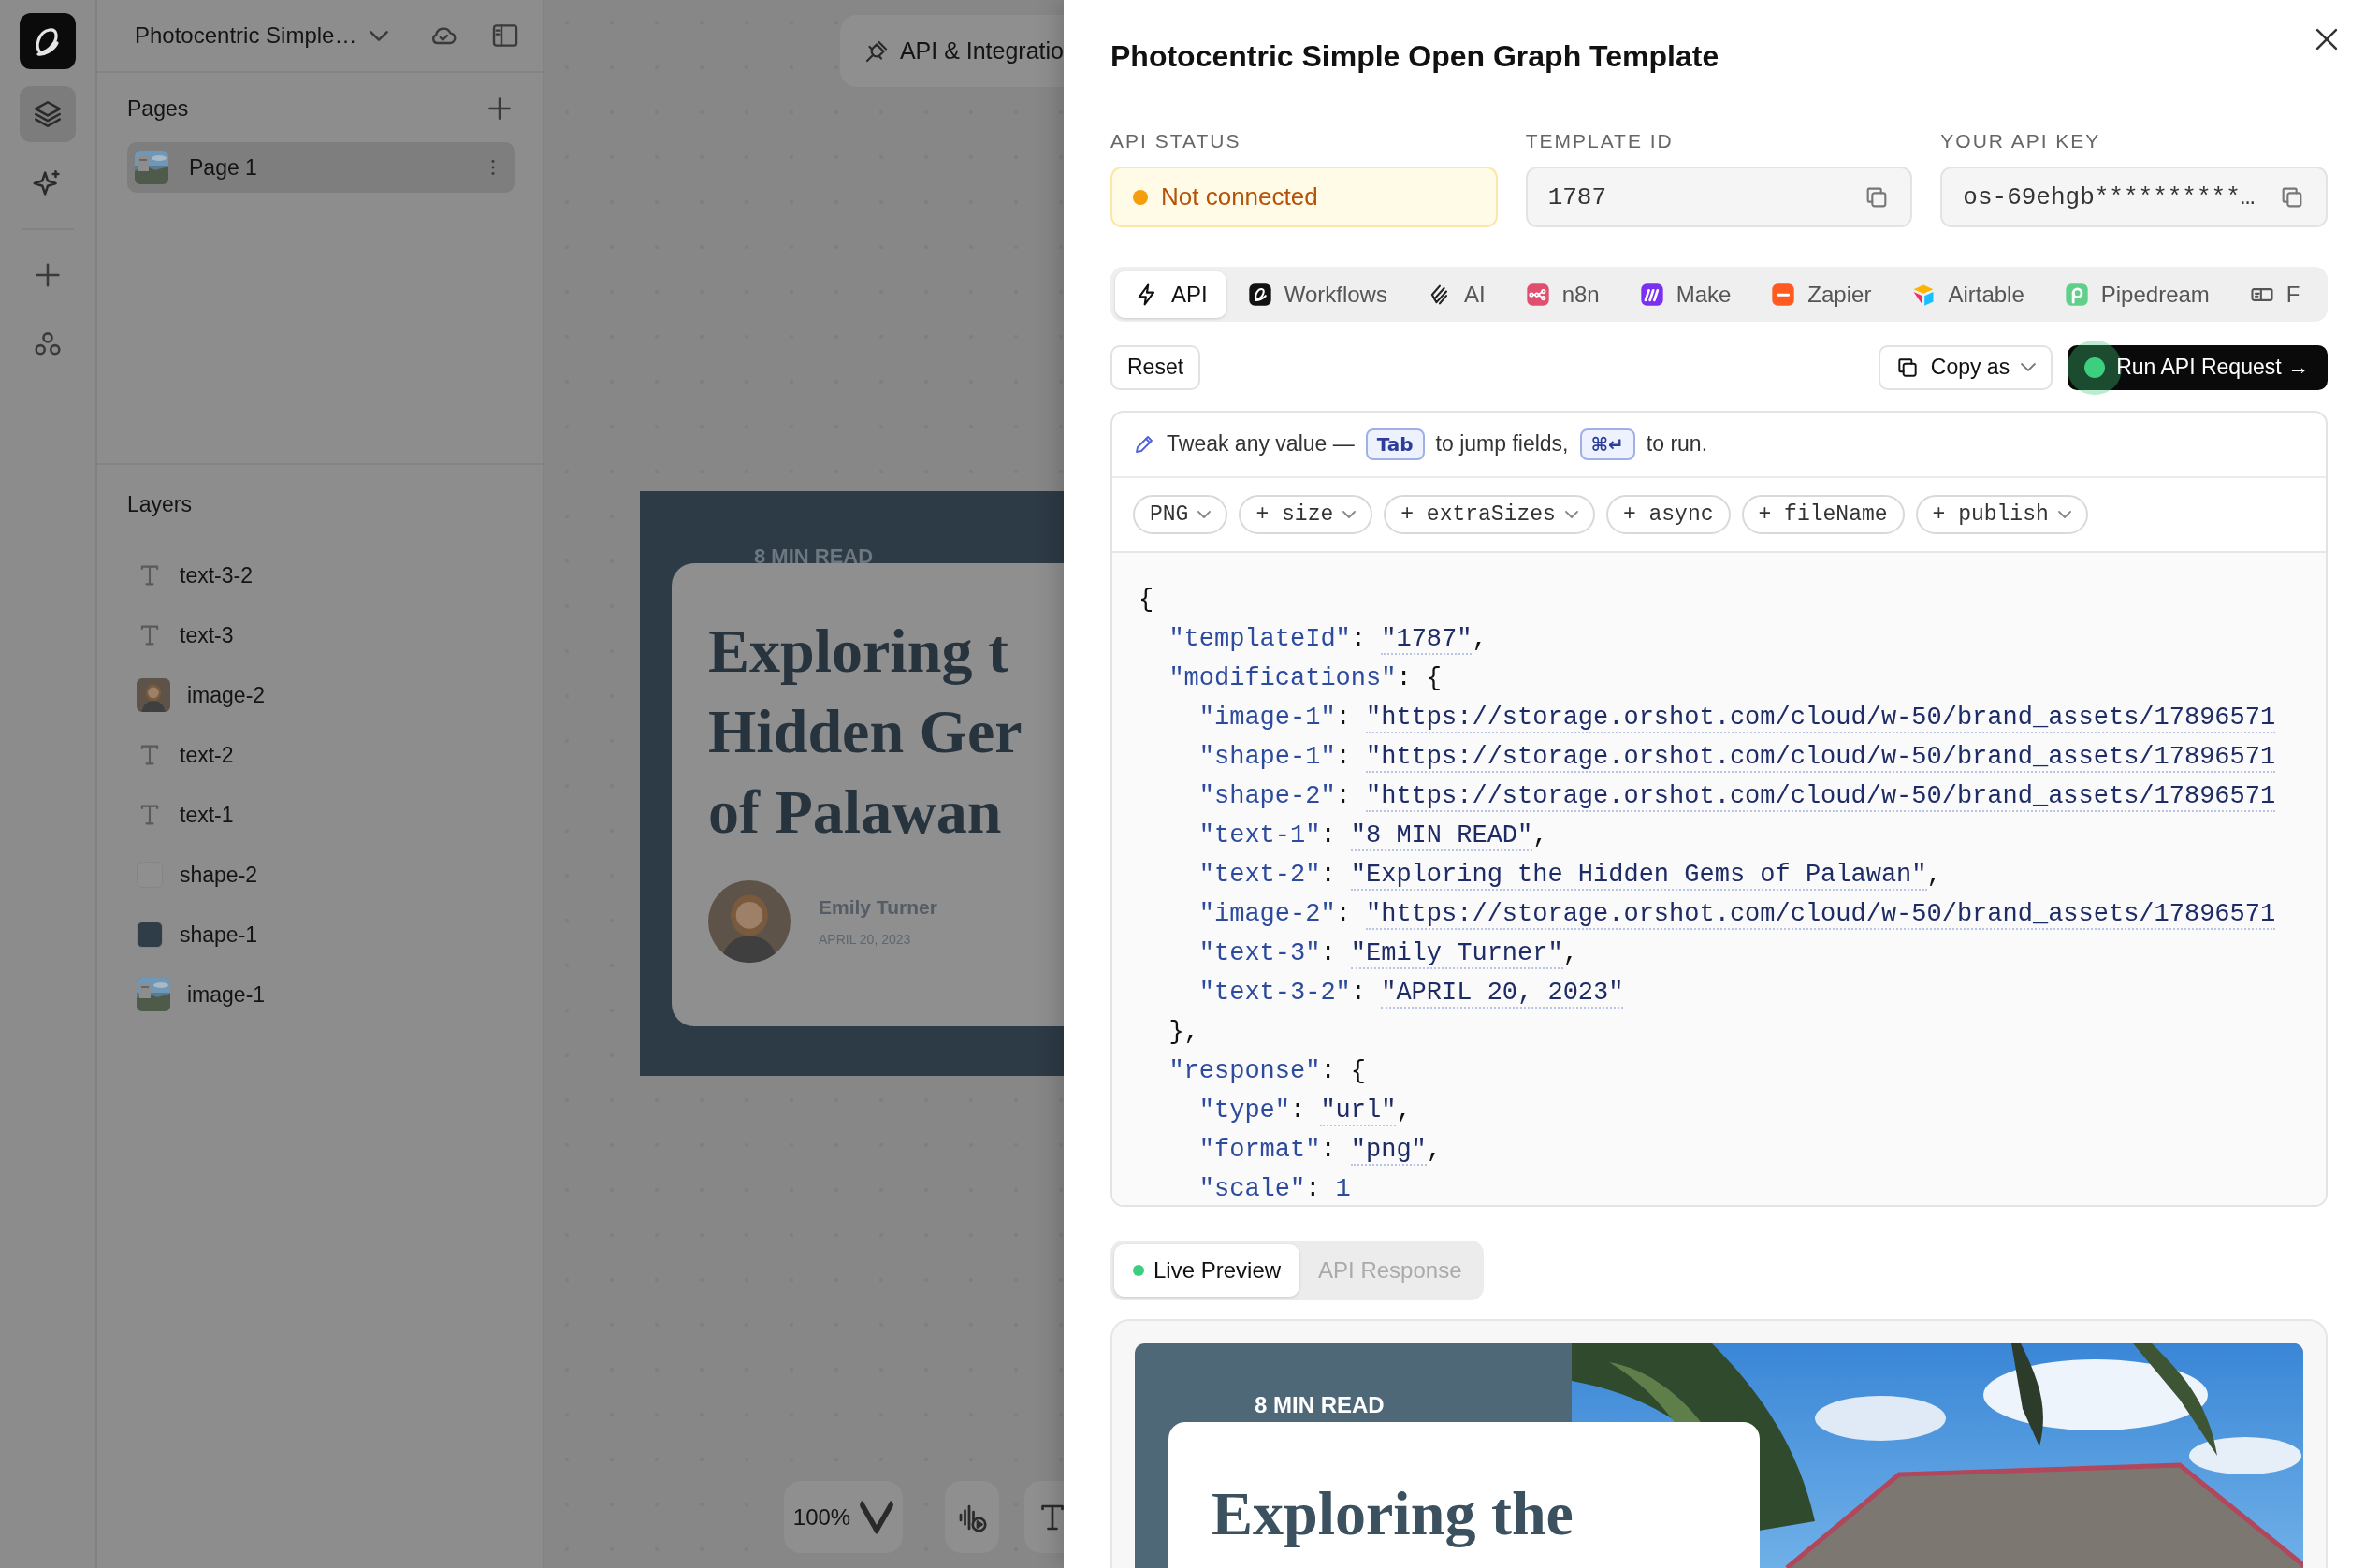  I want to click on code-line: "response": {, so click(1268, 1071).